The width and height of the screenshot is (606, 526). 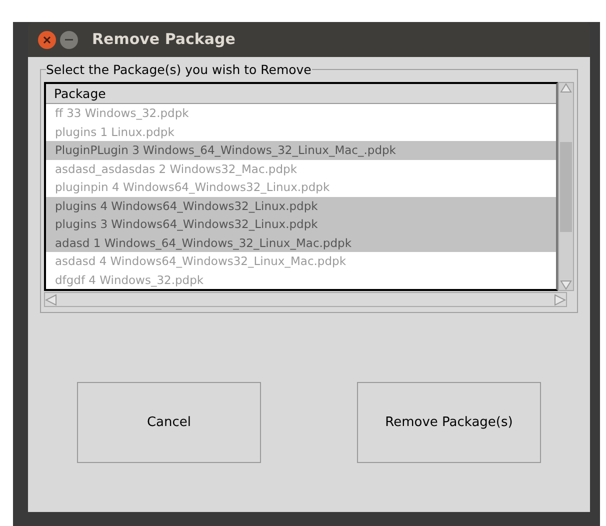 I want to click on column-header: Package, so click(x=301, y=94).